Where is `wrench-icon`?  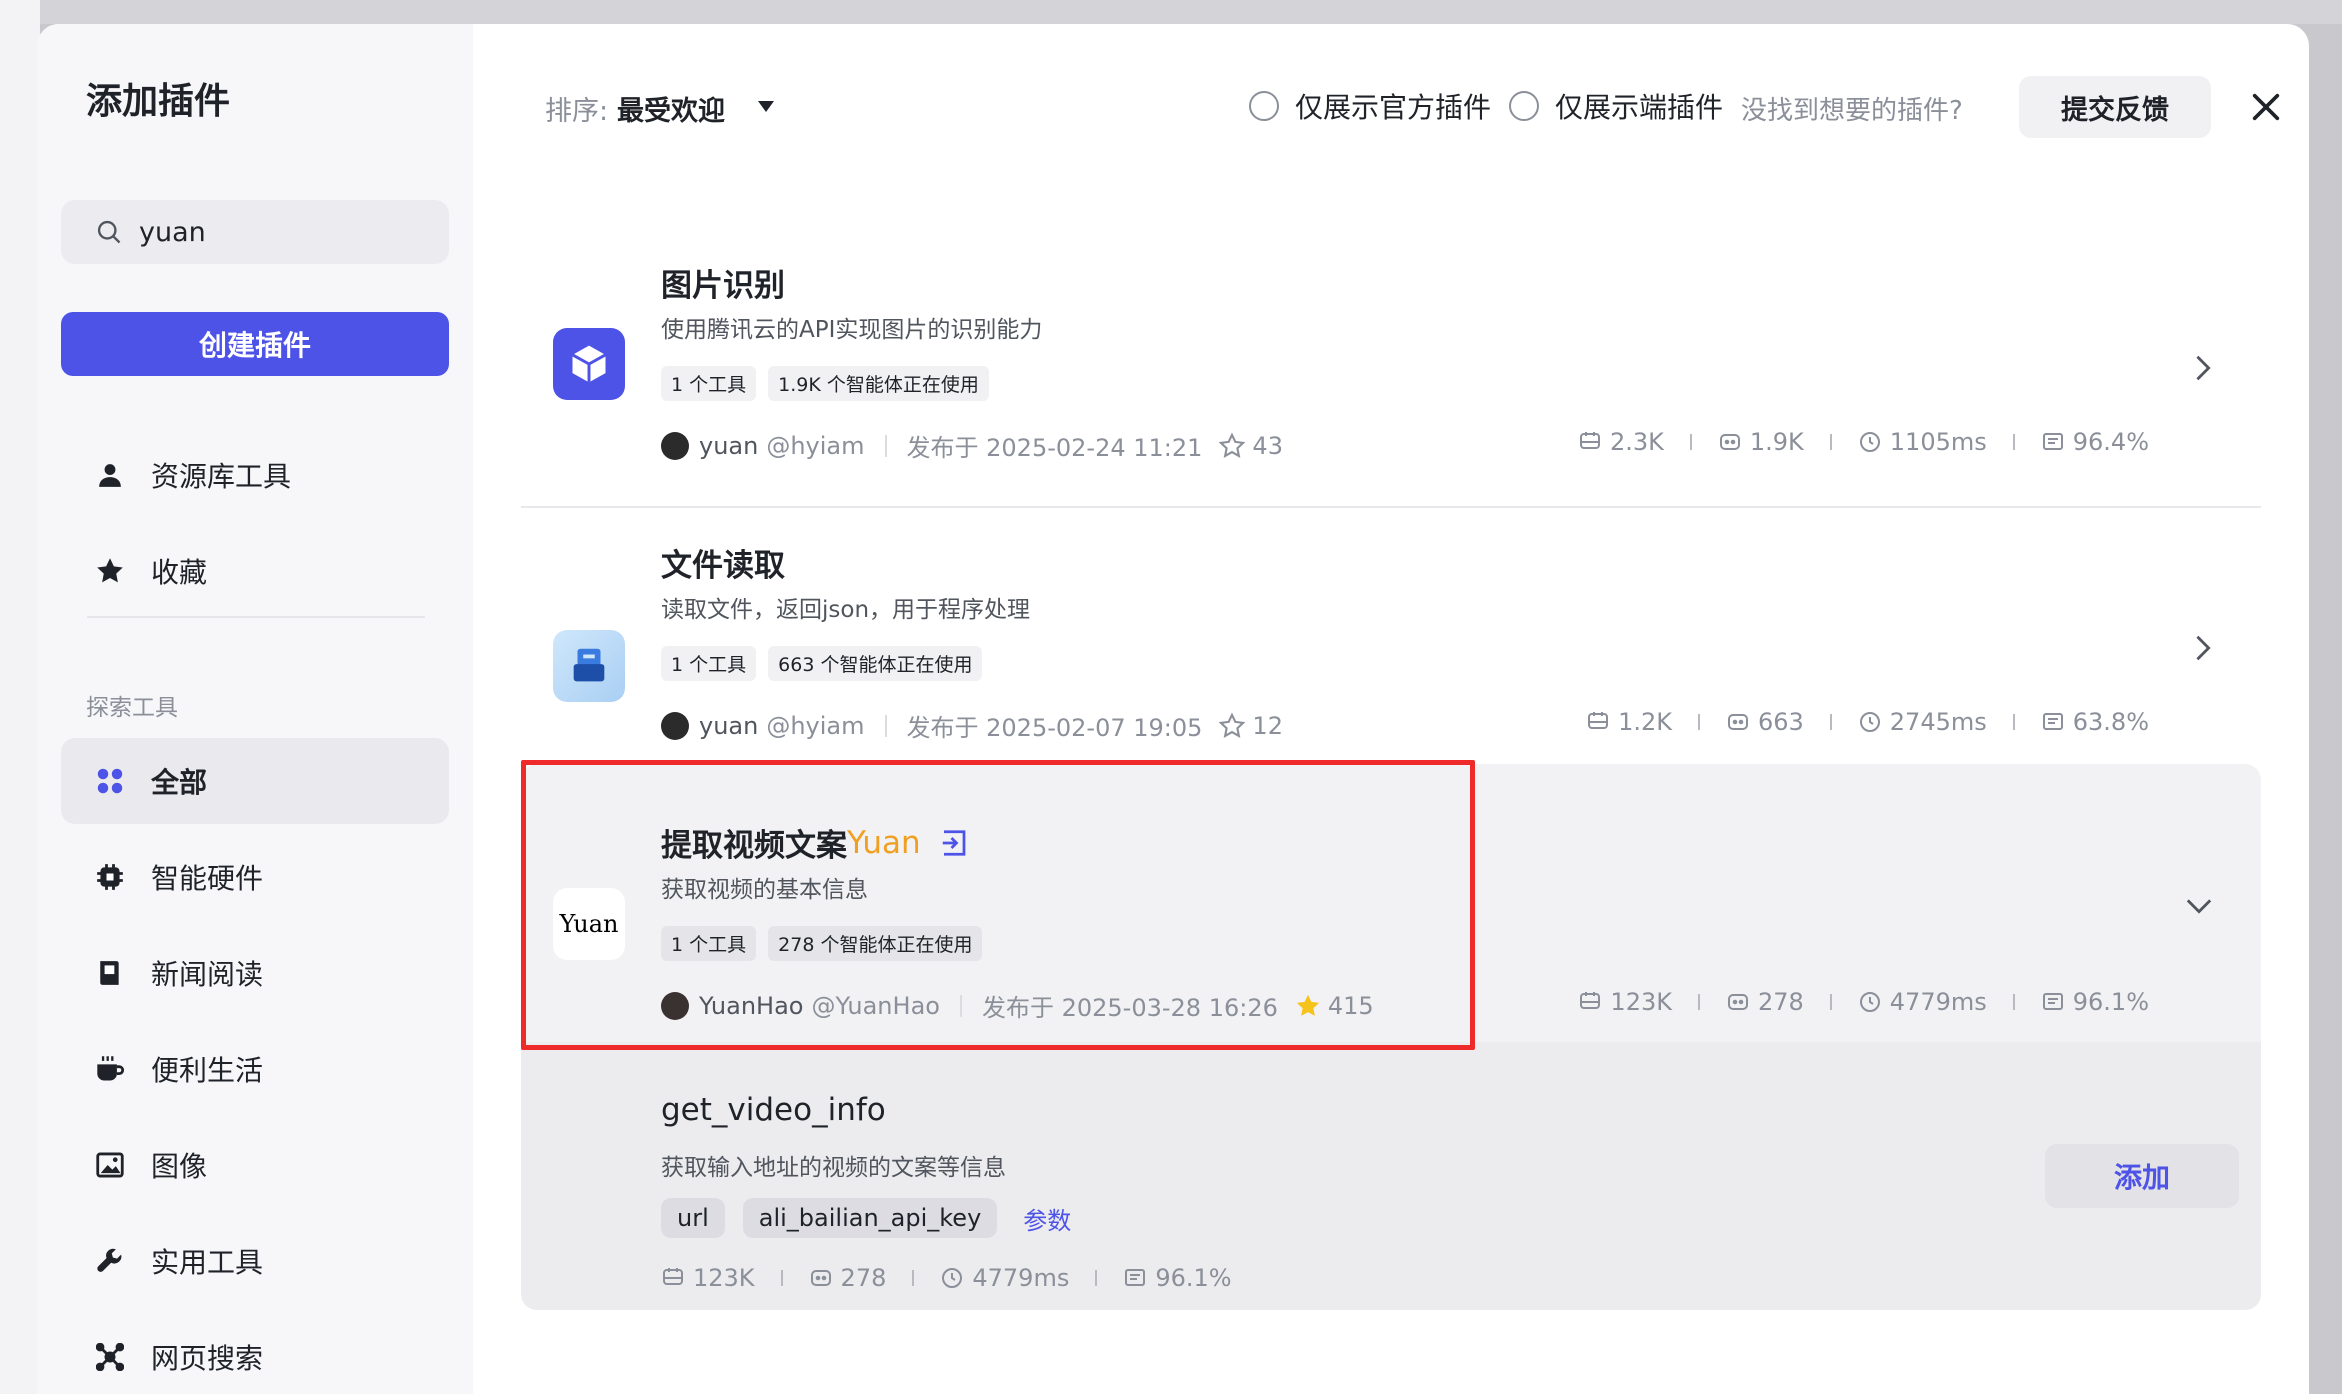 wrench-icon is located at coordinates (110, 1261).